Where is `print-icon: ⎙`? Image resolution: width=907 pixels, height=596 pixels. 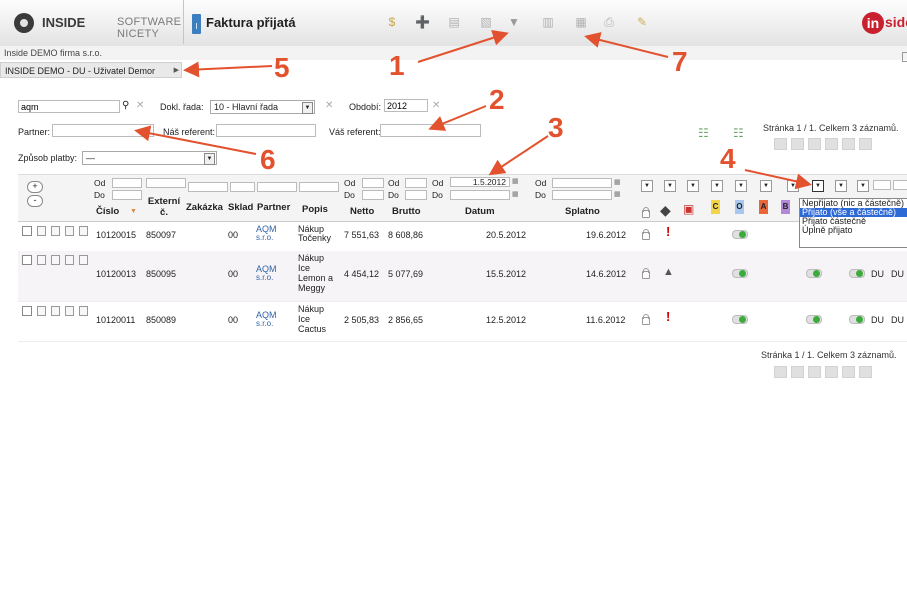
print-icon: ⎙ is located at coordinates (609, 22).